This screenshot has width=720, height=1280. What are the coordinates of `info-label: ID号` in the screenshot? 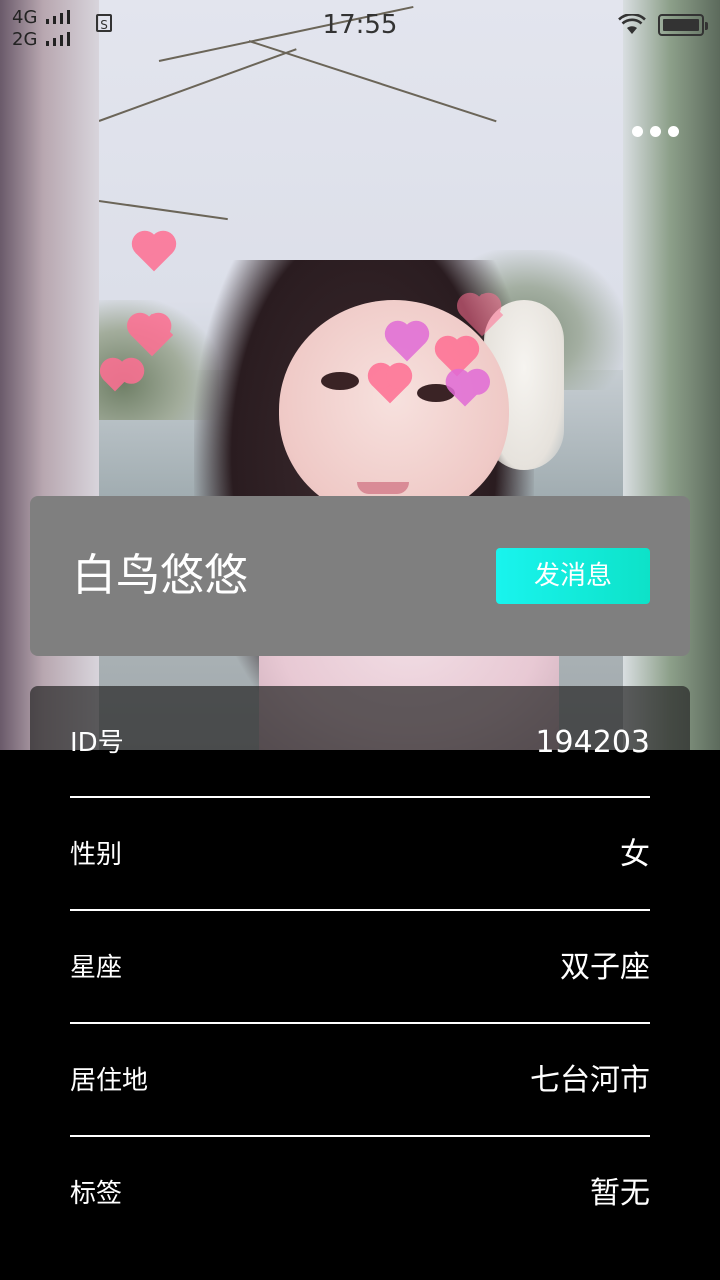 It's located at (97, 743).